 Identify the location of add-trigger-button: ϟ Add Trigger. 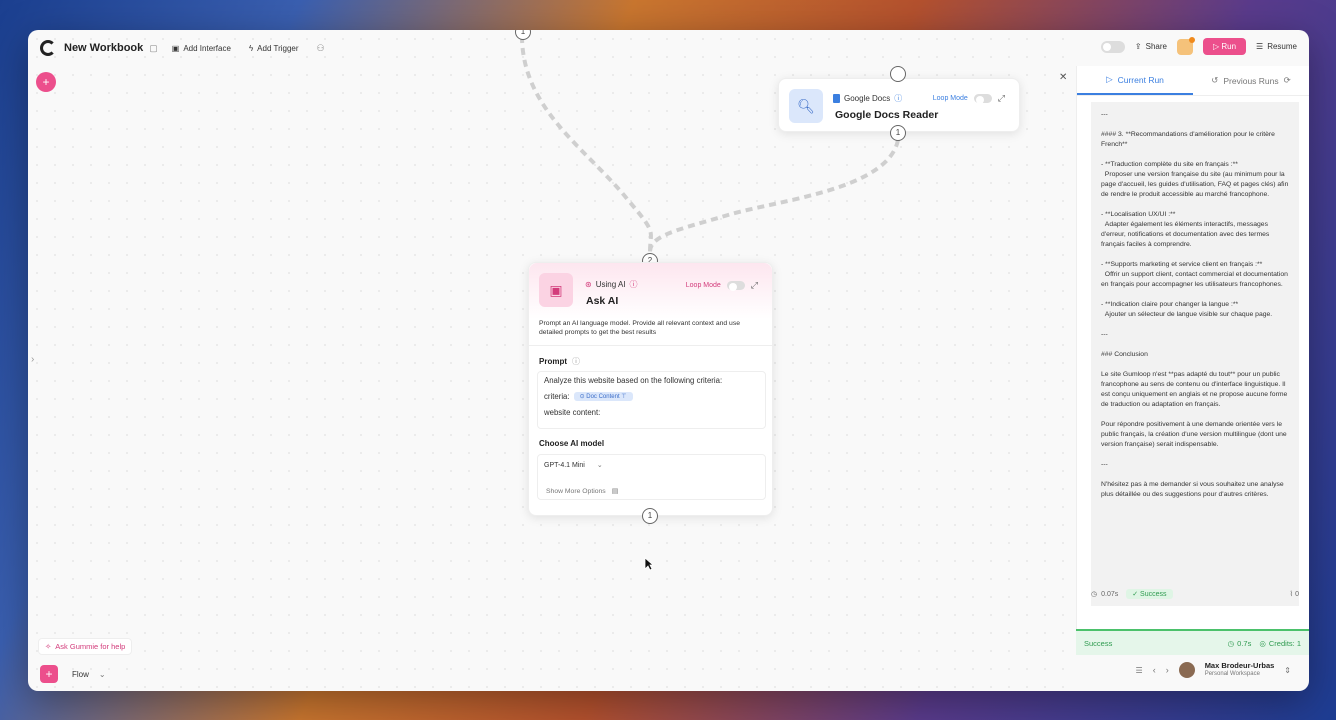
(274, 48).